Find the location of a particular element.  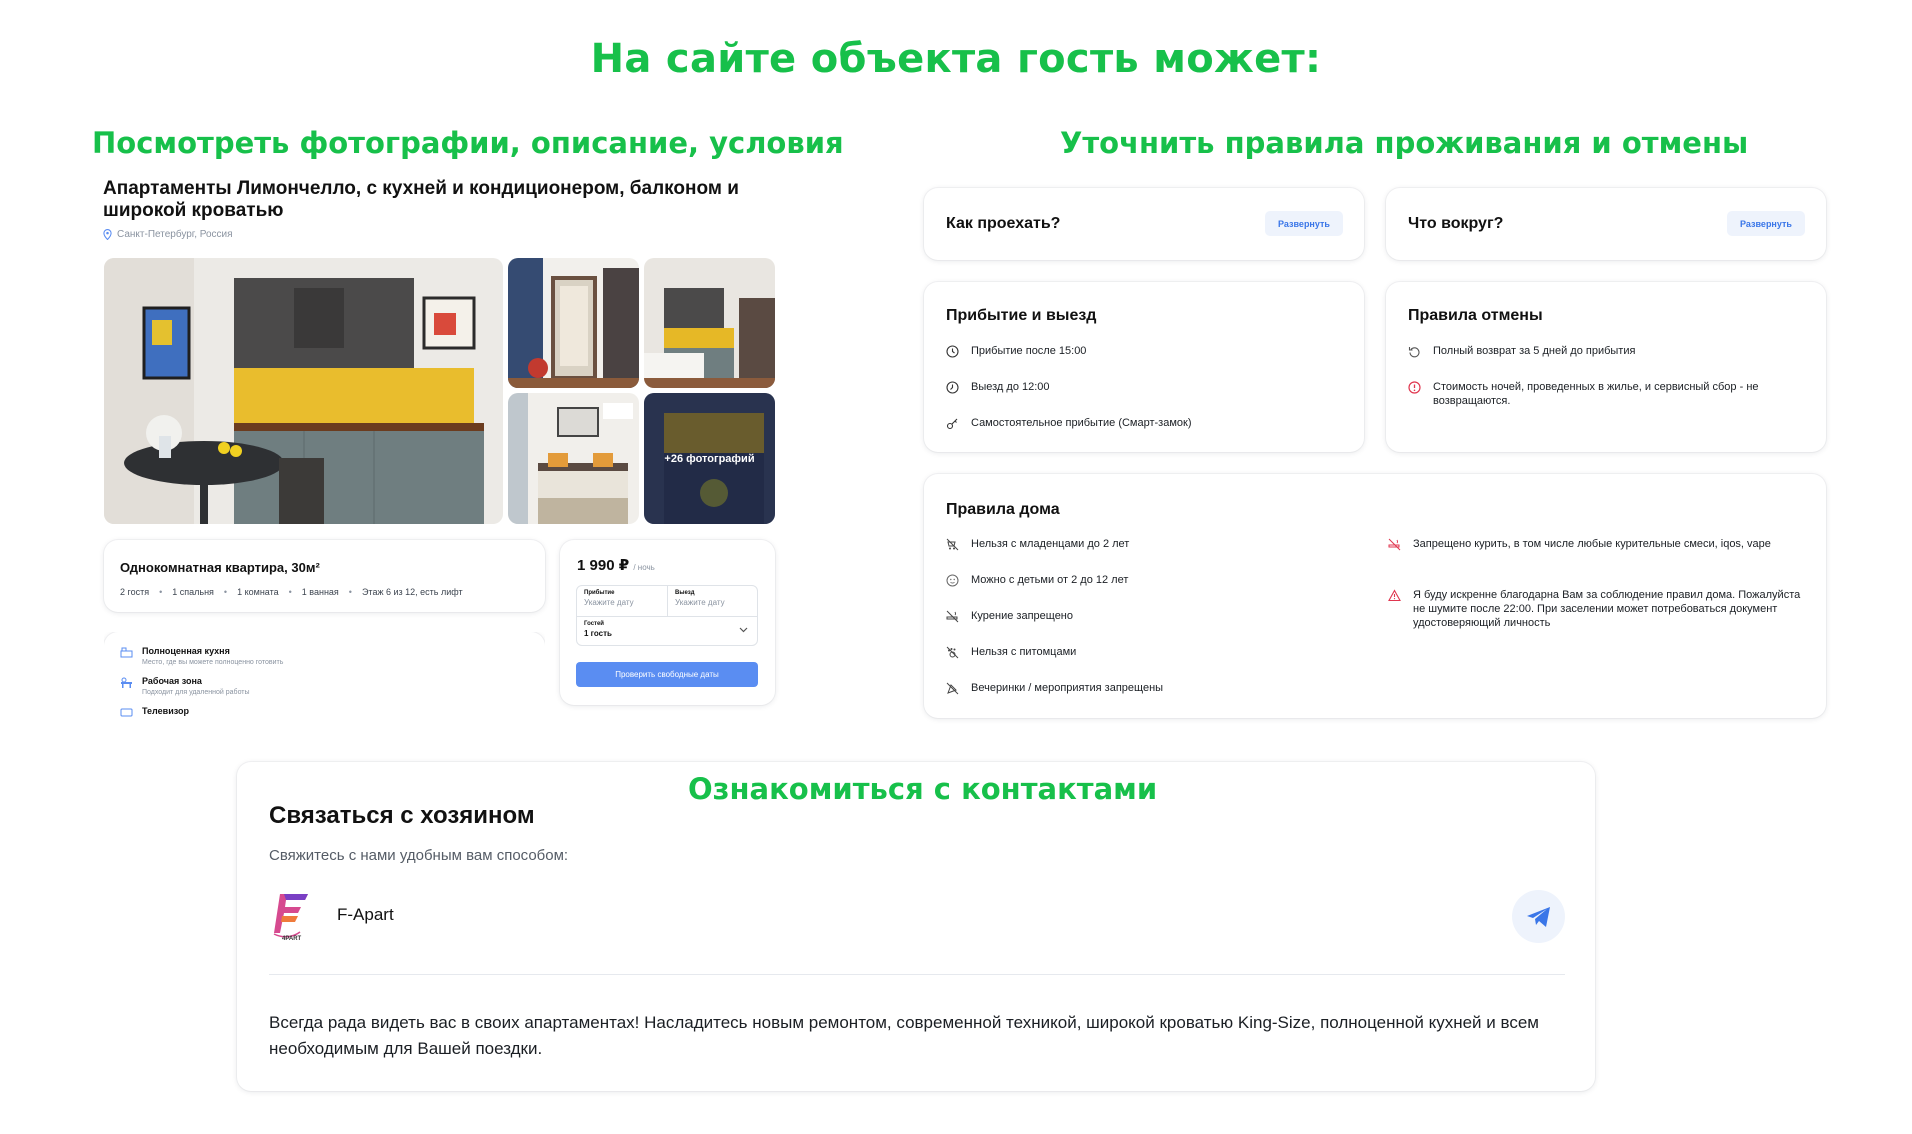

rule-children-allowed: Можно с детьми от 2 до 12 лет is located at coordinates (1037, 580).